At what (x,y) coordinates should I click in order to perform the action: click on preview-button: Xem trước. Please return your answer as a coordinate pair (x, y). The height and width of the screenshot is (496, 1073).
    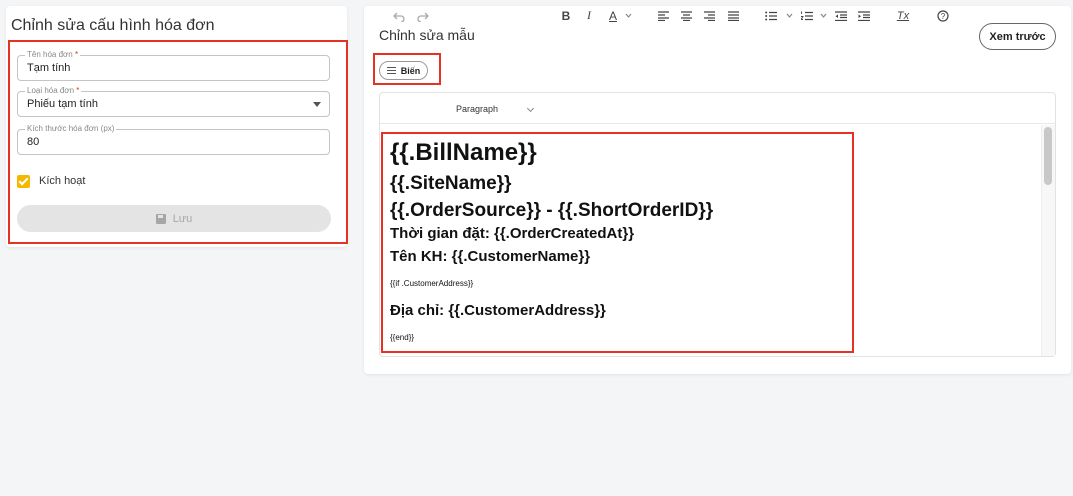
    Looking at the image, I should click on (1017, 36).